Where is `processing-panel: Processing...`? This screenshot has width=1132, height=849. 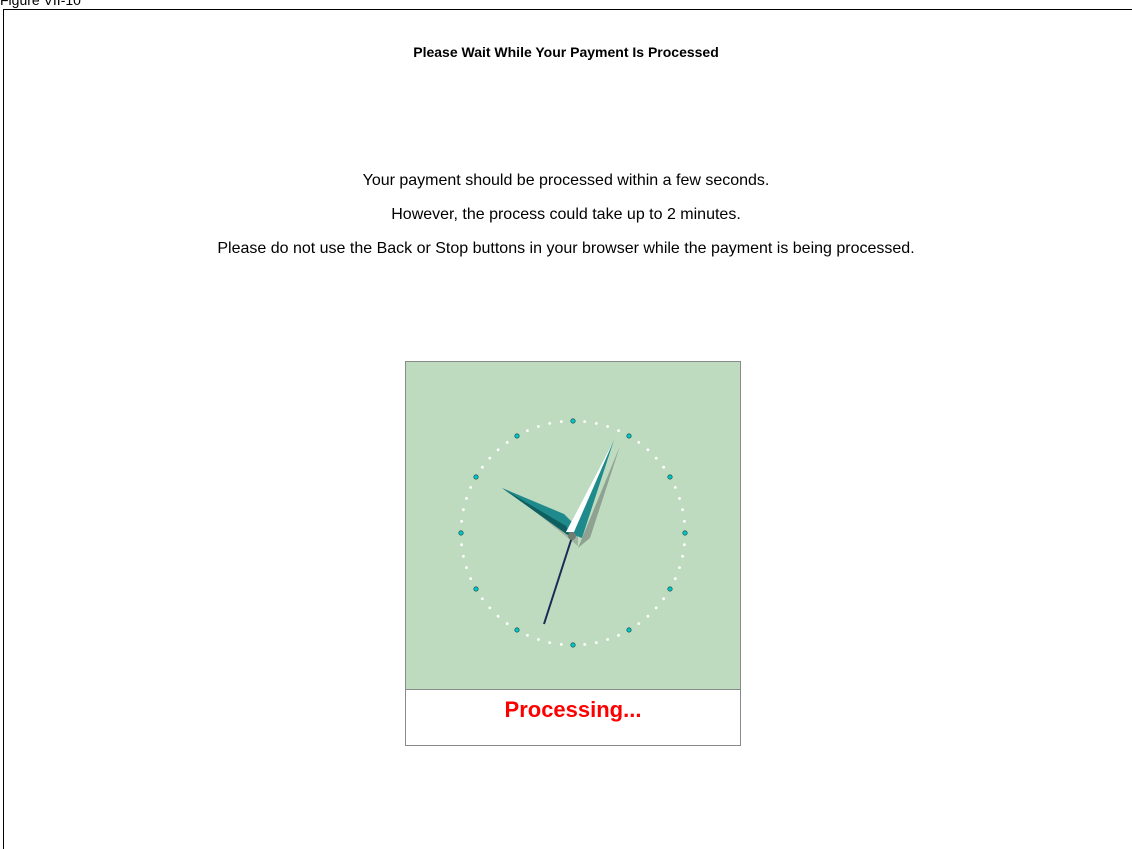 processing-panel: Processing... is located at coordinates (573, 553).